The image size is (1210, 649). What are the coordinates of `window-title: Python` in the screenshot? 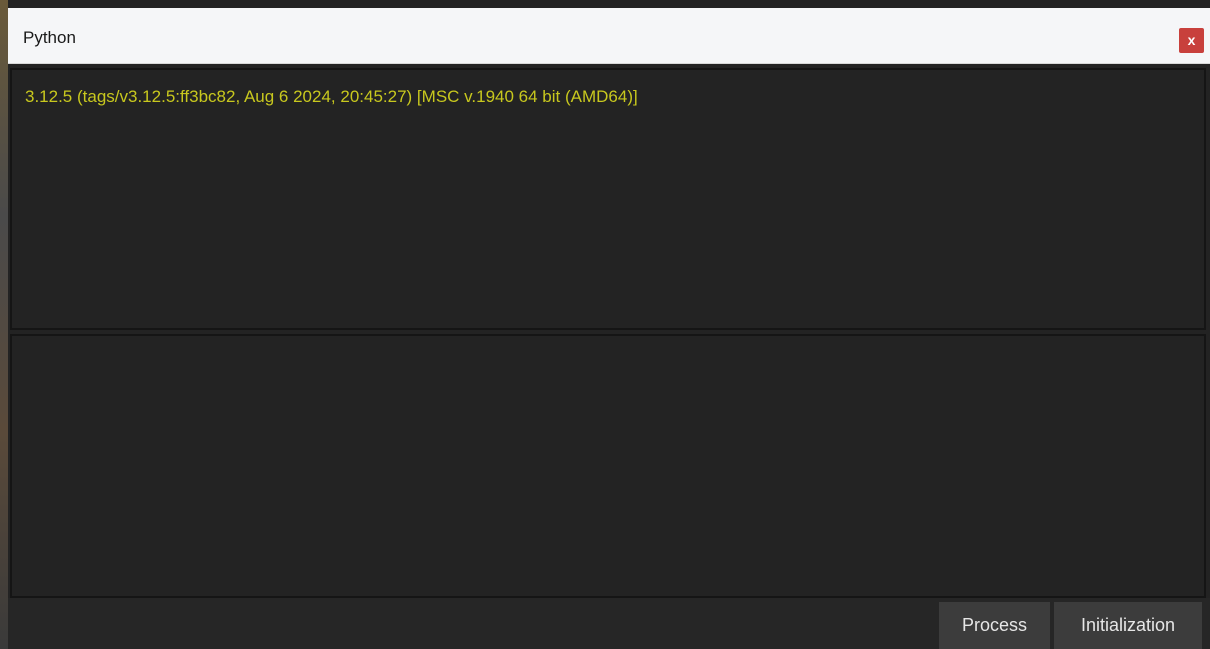 It's located at (49, 37).